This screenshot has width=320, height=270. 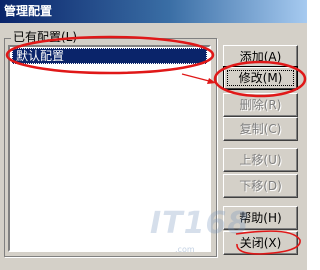 What do you see at coordinates (45, 37) in the screenshot?
I see `profiles-group-label: 已有配置(L)` at bounding box center [45, 37].